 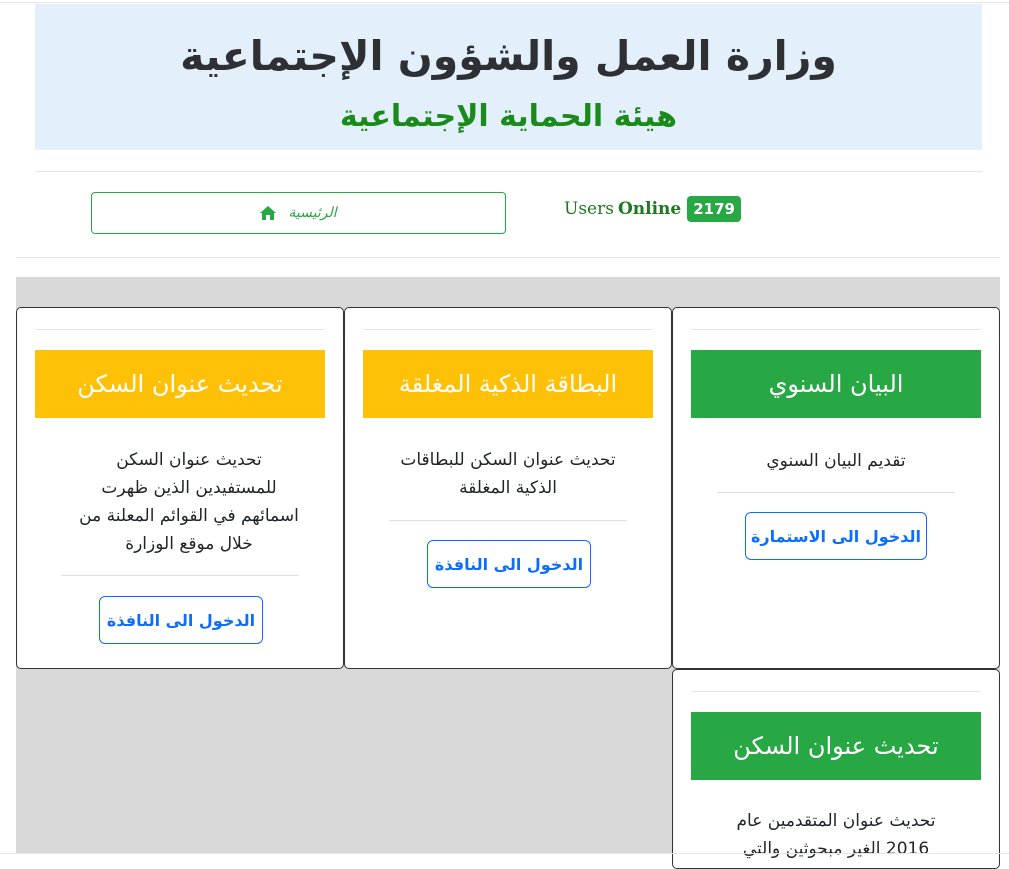 I want to click on users-online-indicator: Users Online 2179, so click(x=652, y=209).